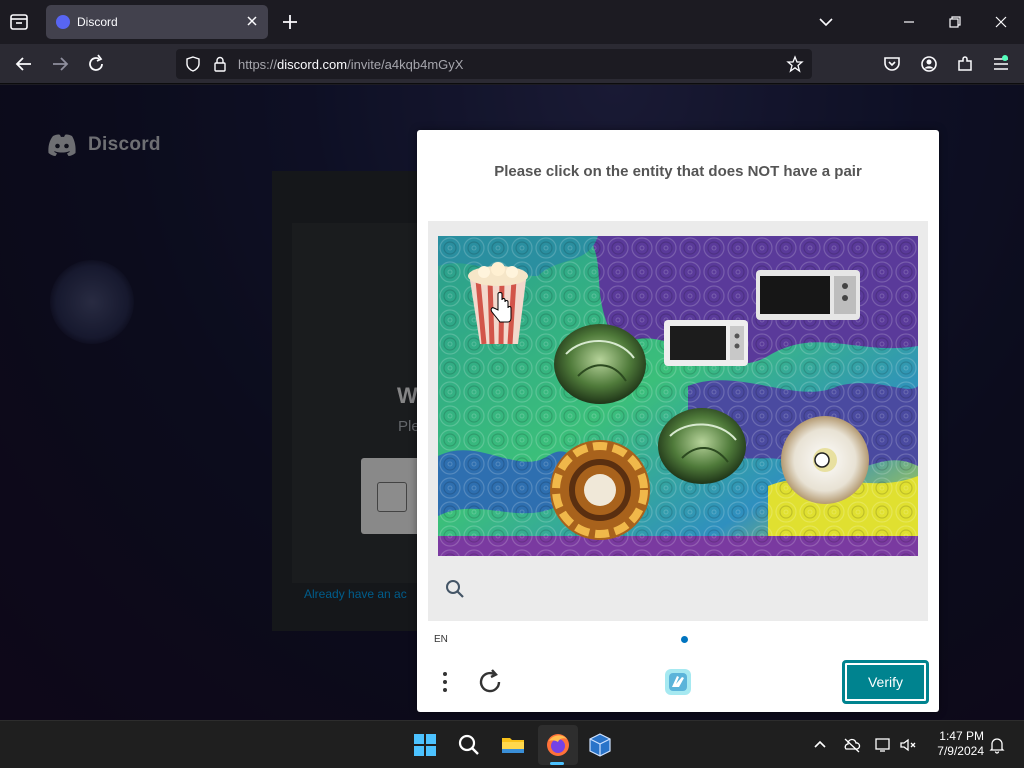 This screenshot has width=1024, height=768. What do you see at coordinates (795, 64) in the screenshot?
I see `bookmark-star-icon` at bounding box center [795, 64].